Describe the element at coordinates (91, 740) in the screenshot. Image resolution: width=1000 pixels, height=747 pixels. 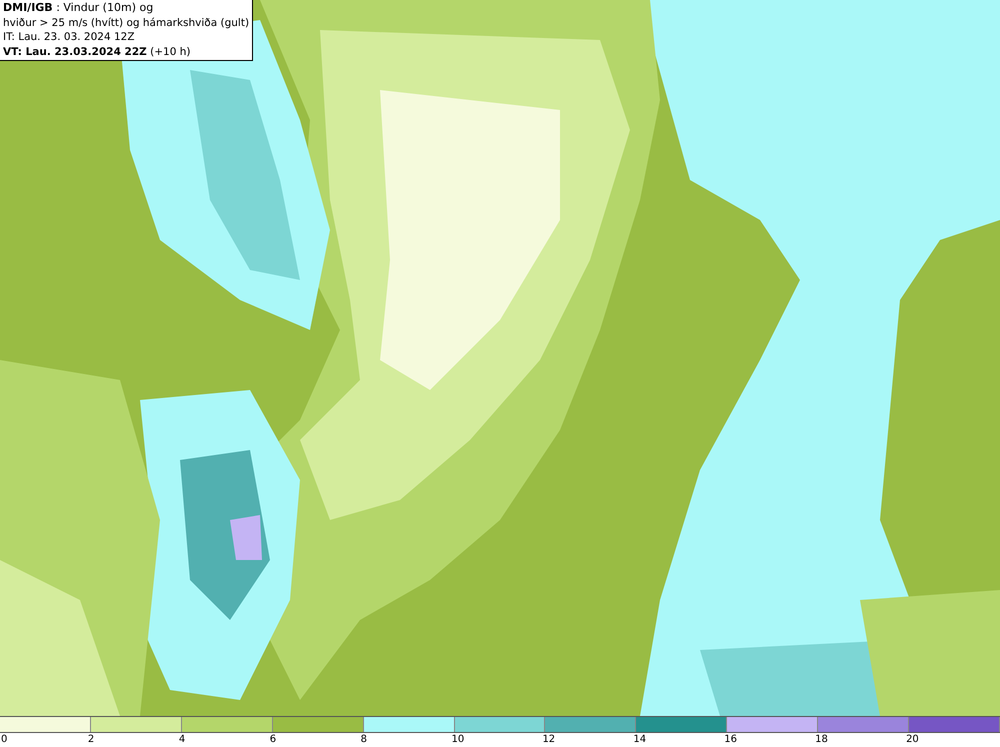
I see `scale-label: 2` at that location.